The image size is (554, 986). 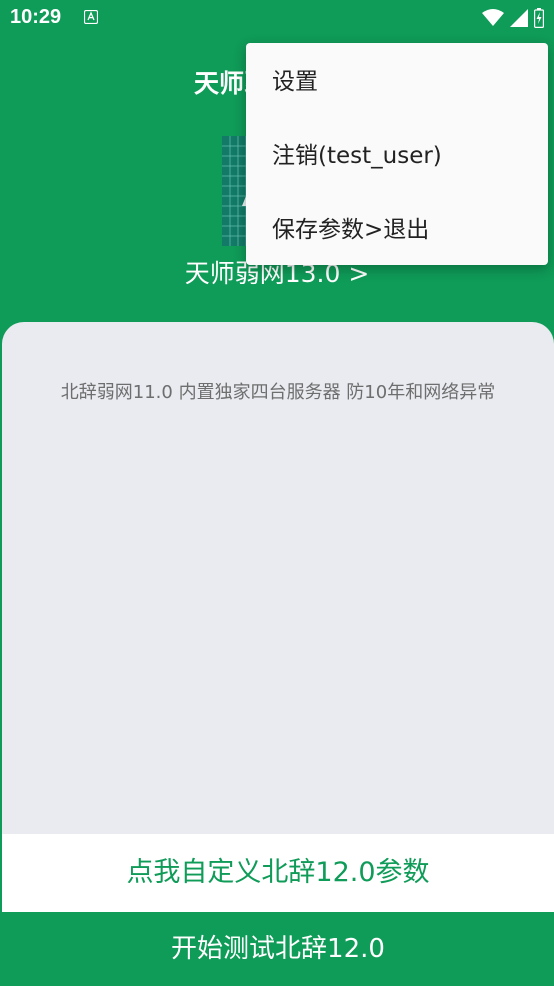 What do you see at coordinates (397, 82) in the screenshot?
I see `menu-item-settings: 设置` at bounding box center [397, 82].